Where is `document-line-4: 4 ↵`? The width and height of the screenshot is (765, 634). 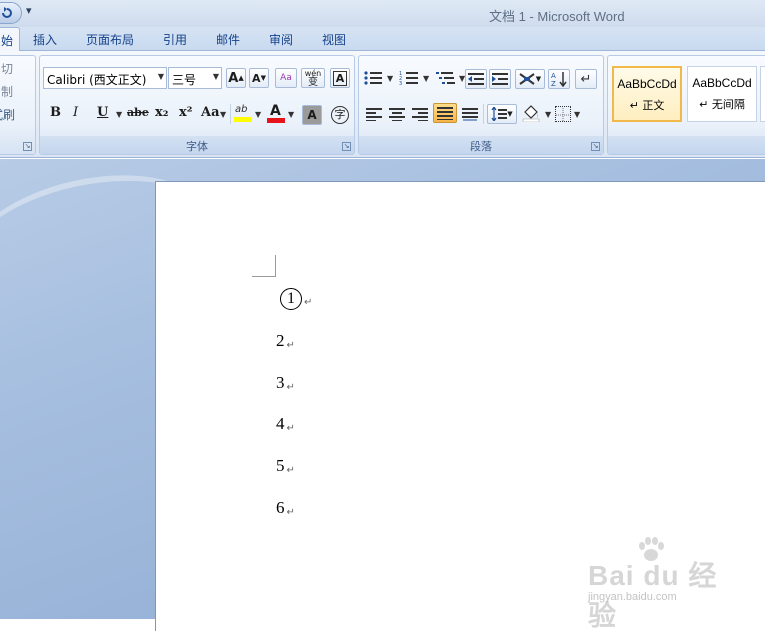 document-line-4: 4 ↵ is located at coordinates (285, 424).